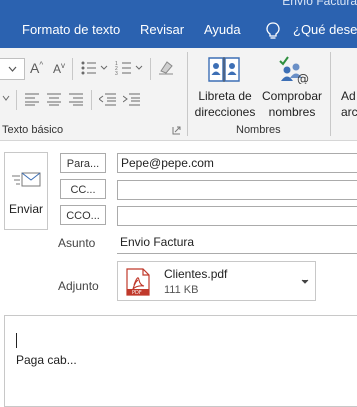 This screenshot has width=357, height=407. Describe the element at coordinates (224, 87) in the screenshot. I see `address-book-button: Libreta de direcciones` at that location.